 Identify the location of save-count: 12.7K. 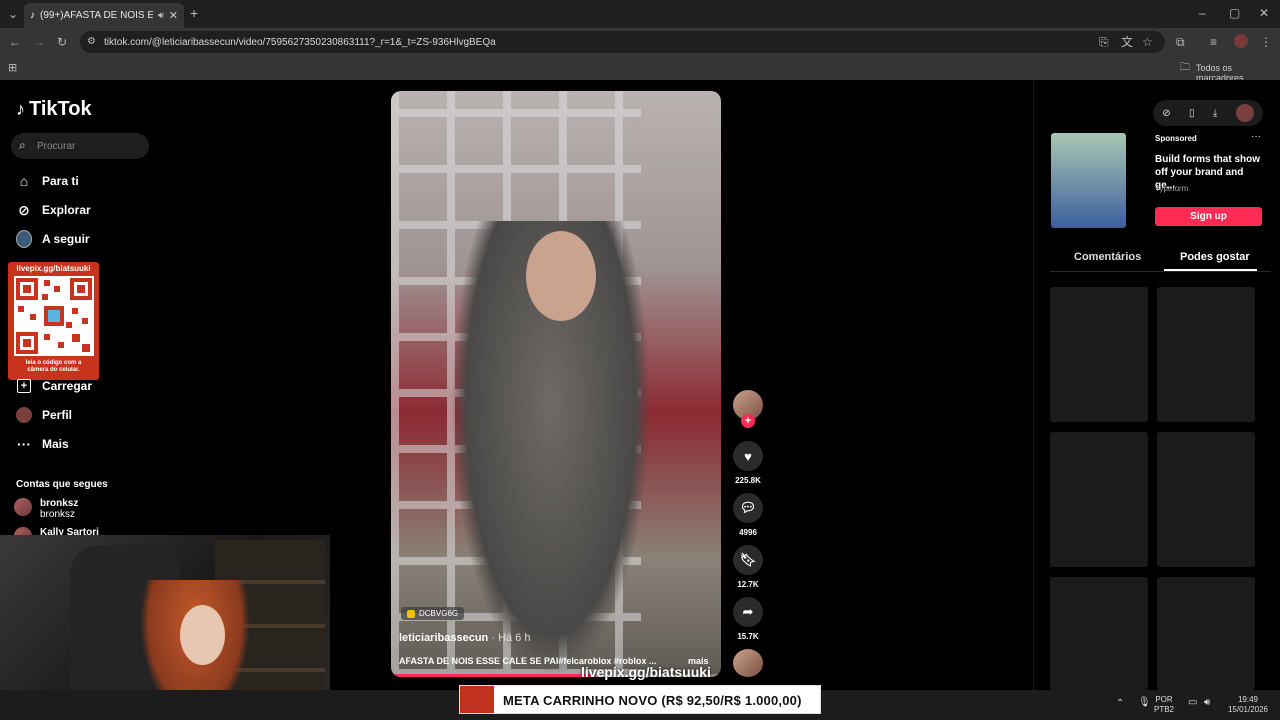
(748, 584).